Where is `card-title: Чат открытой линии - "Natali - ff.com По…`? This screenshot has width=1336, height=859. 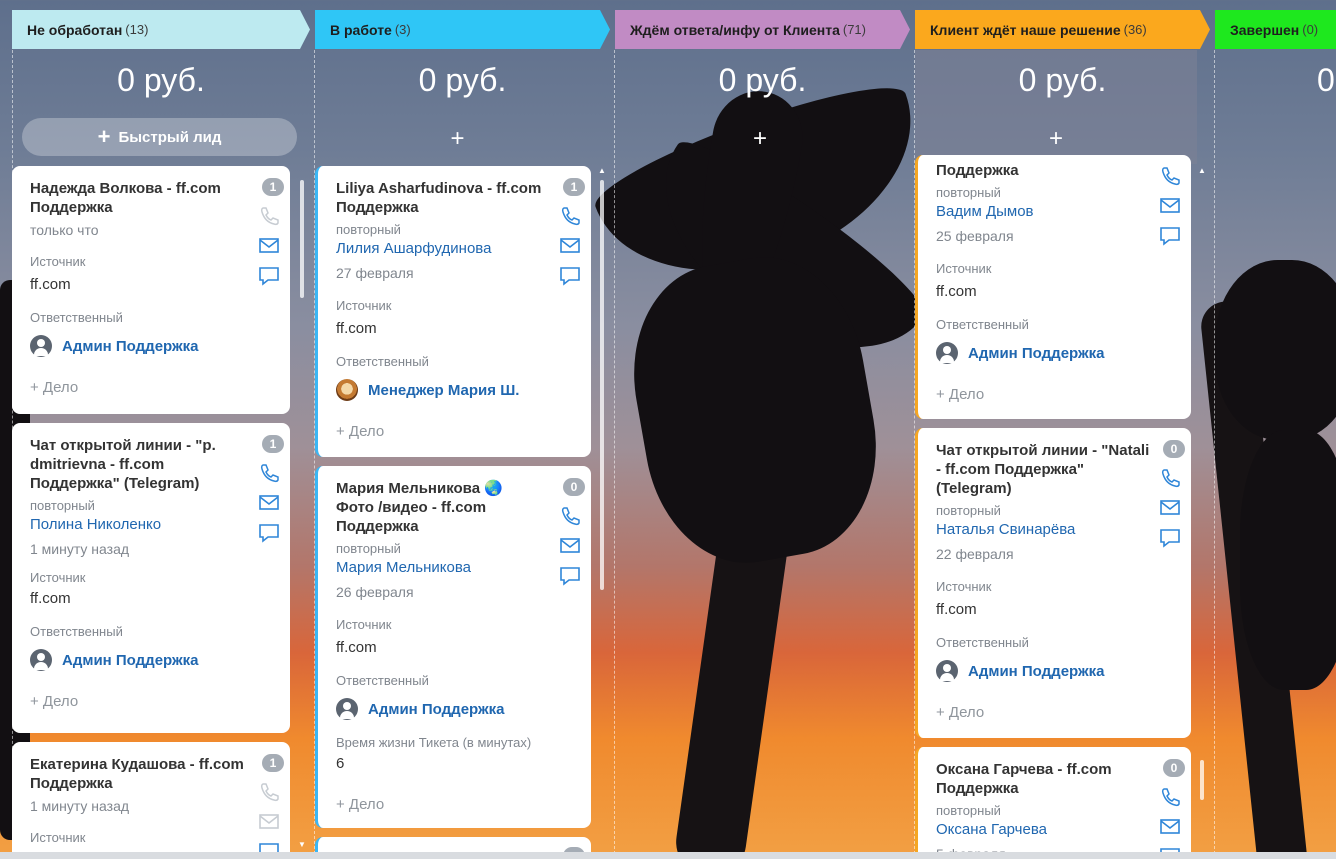 card-title: Чат открытой линии - "Natali - ff.com По… is located at coordinates (1043, 469).